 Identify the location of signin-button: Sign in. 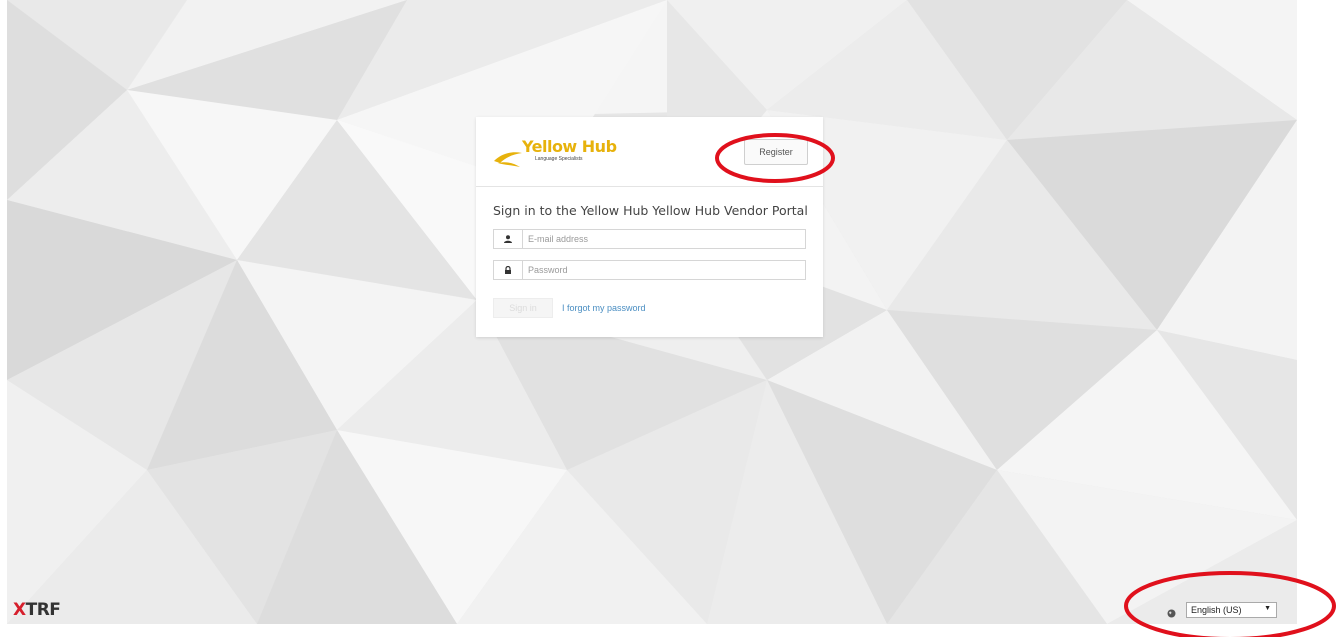
(523, 308).